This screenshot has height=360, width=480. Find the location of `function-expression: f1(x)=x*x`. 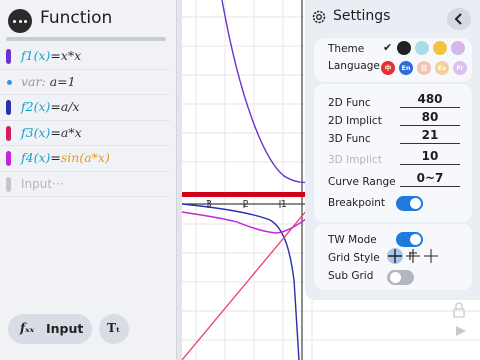

function-expression: f1(x)=x*x is located at coordinates (51, 55).